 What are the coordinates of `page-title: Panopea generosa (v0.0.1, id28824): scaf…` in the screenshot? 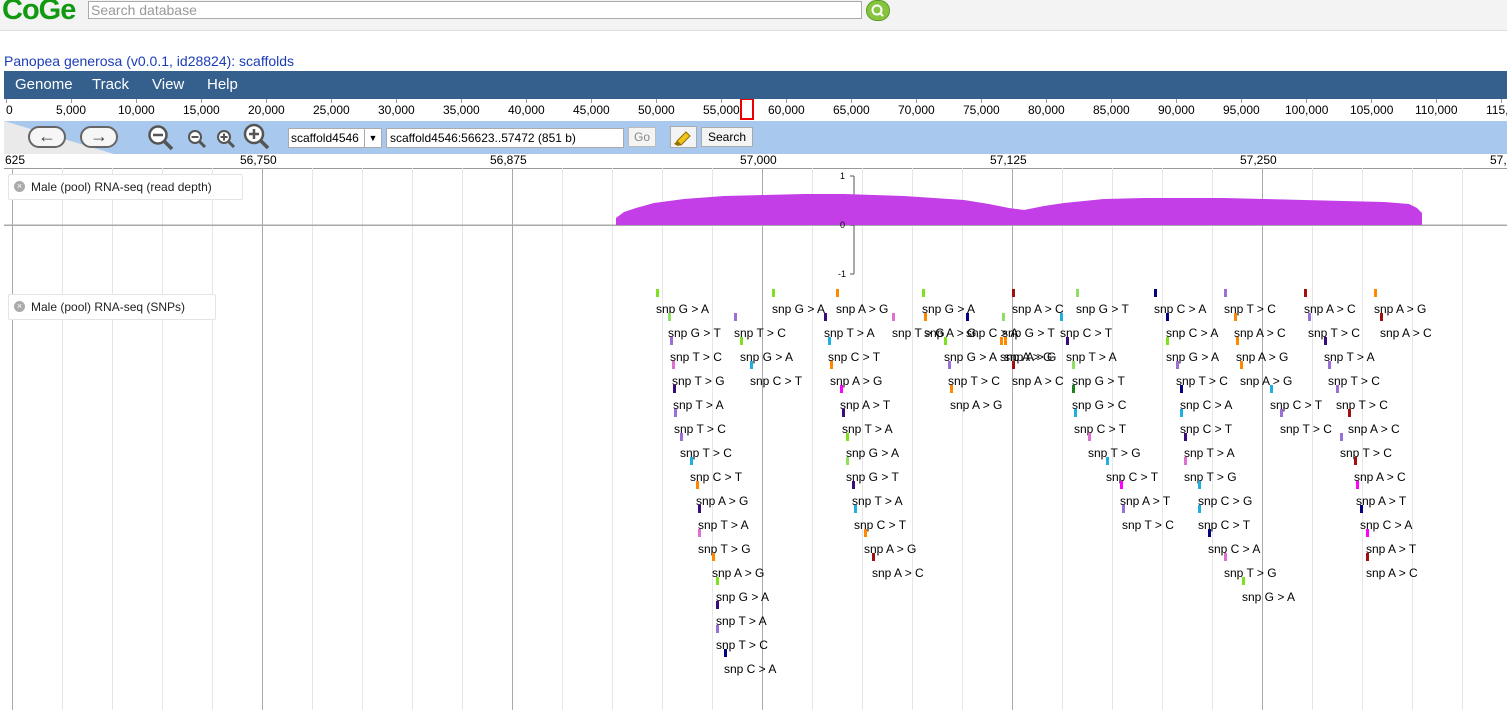 It's located at (149, 61).